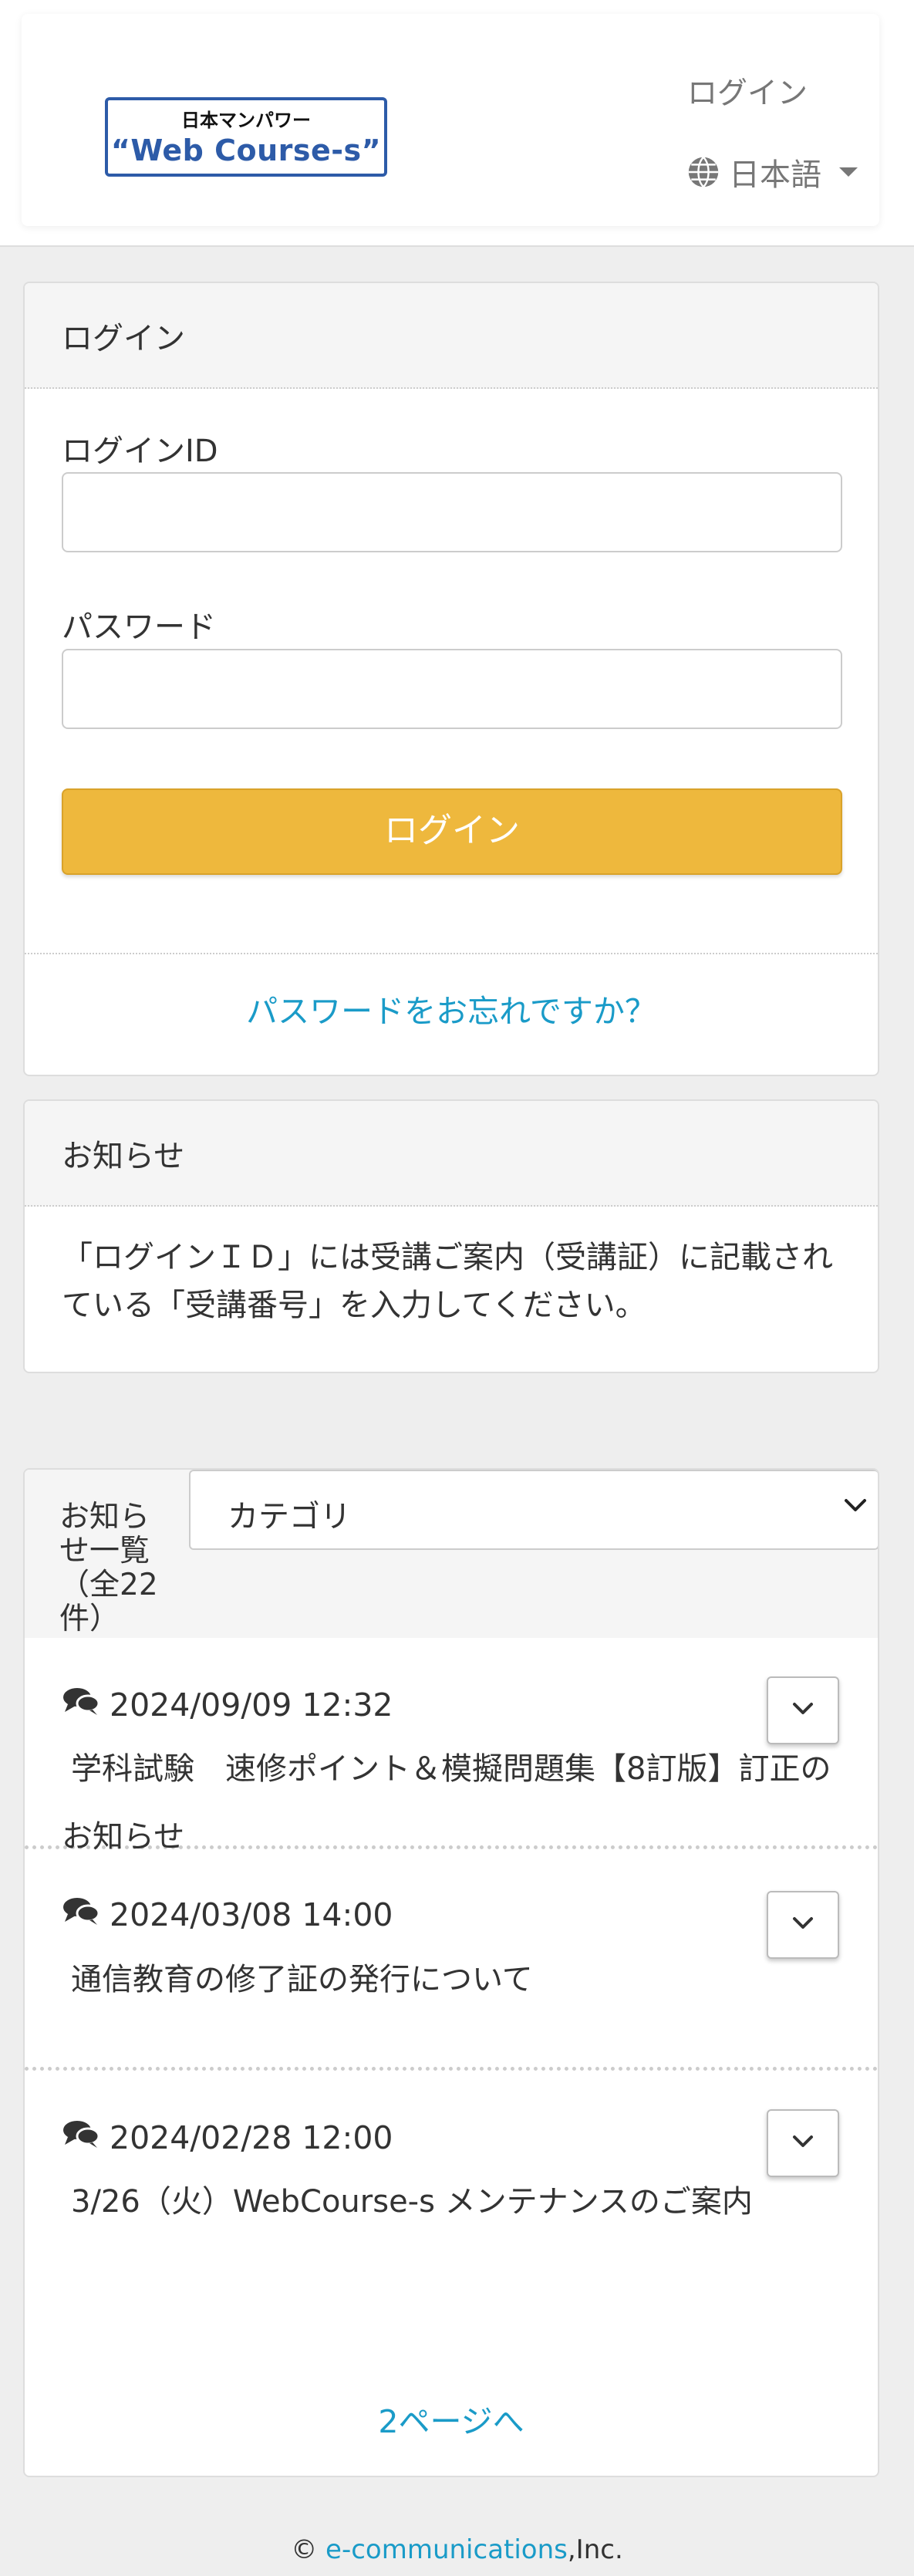 This screenshot has height=2576, width=914. I want to click on news-item: 2024/03/08 14:00 通信教育の修了証の発行について, so click(451, 1960).